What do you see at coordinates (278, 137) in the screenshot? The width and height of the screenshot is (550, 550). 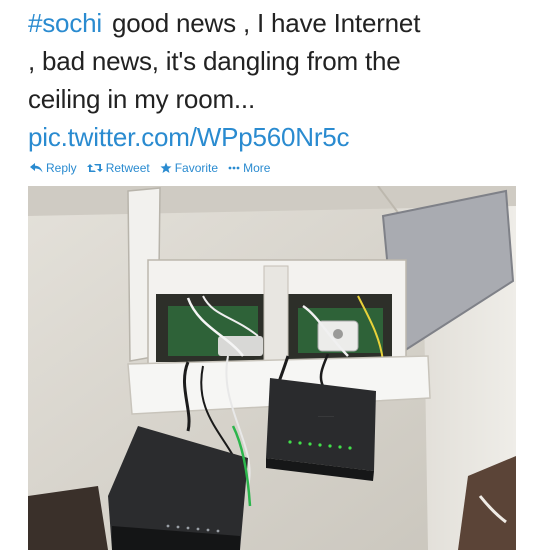 I see `pic-link: pic.twitter.com/WPp560Nr5c` at bounding box center [278, 137].